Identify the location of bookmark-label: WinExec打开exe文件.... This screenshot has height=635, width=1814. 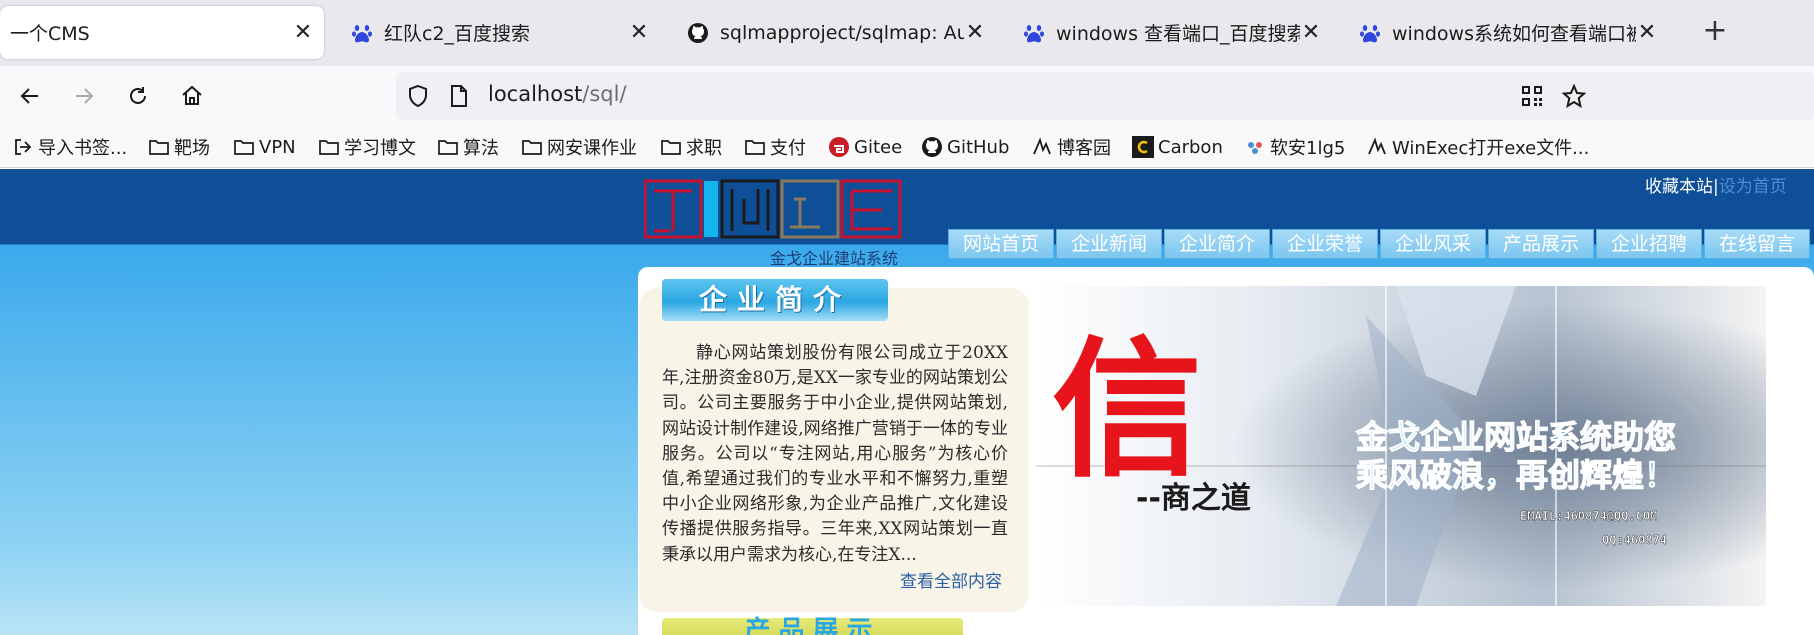
(1491, 148).